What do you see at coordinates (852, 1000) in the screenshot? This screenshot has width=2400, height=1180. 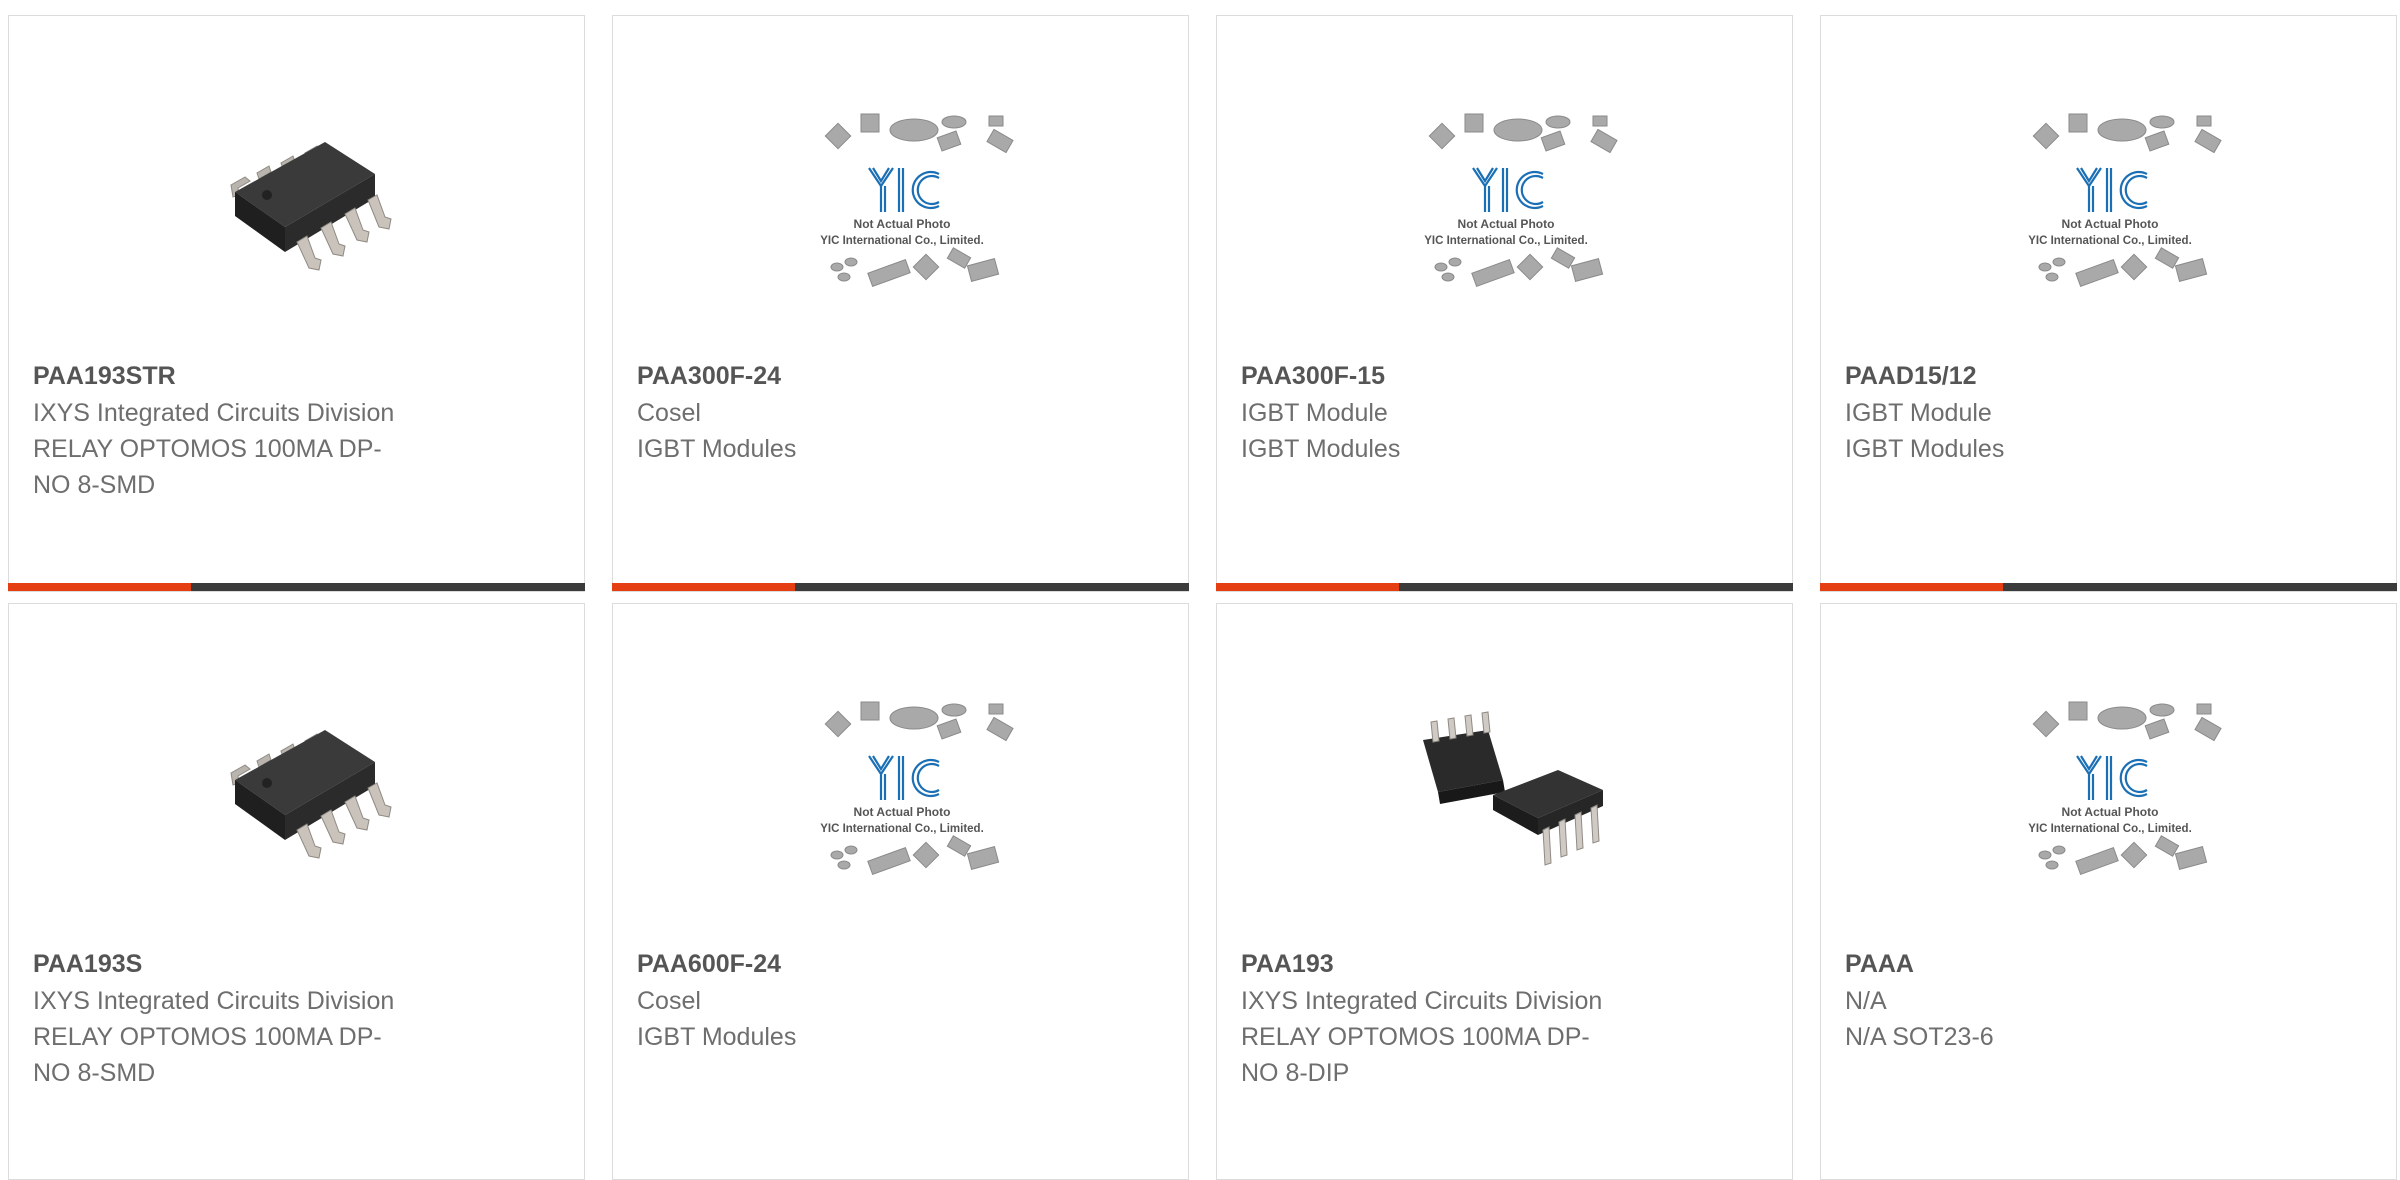 I see `product-info: PAA600F-24 Cosel IGBT Modules` at bounding box center [852, 1000].